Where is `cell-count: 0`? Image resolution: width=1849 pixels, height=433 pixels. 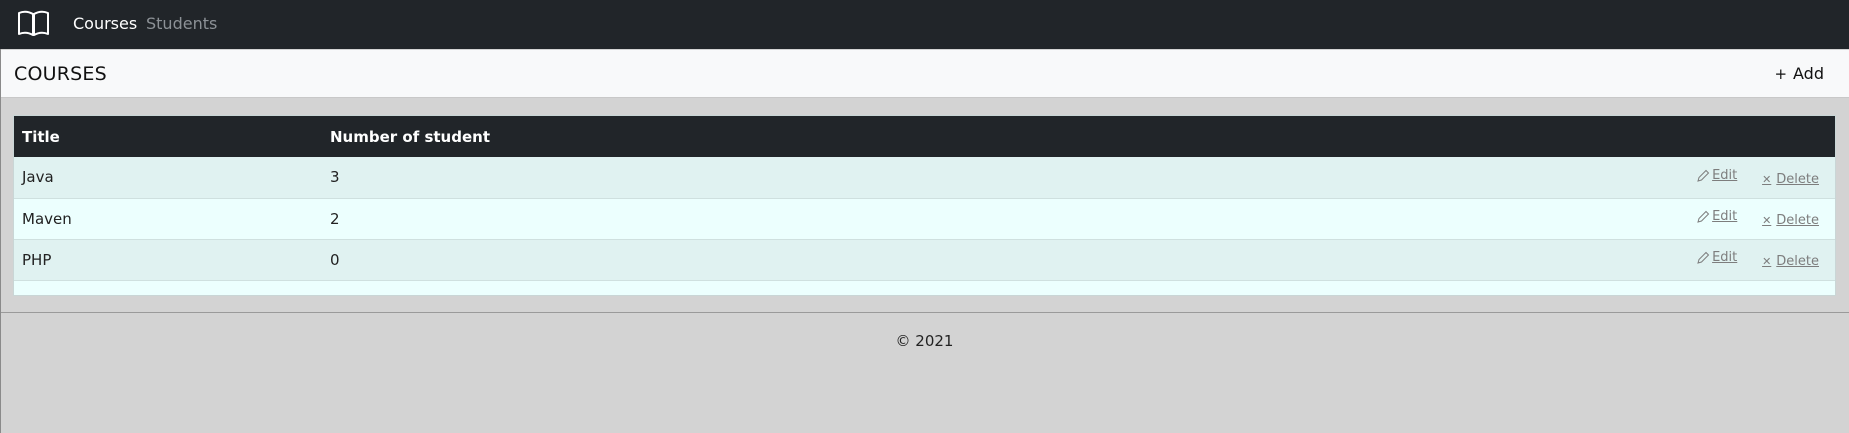 cell-count: 0 is located at coordinates (335, 259).